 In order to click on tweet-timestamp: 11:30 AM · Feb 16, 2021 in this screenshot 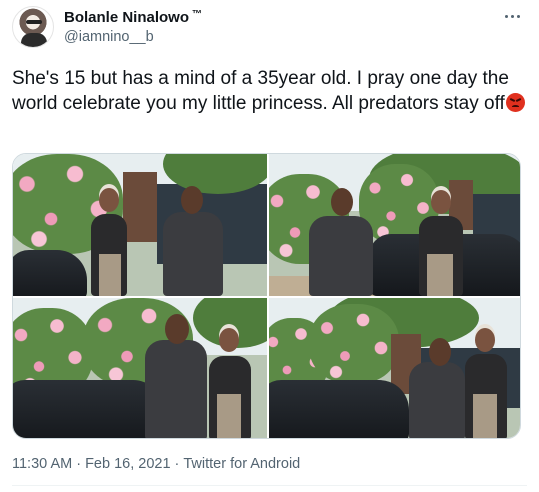, I will do `click(91, 464)`.